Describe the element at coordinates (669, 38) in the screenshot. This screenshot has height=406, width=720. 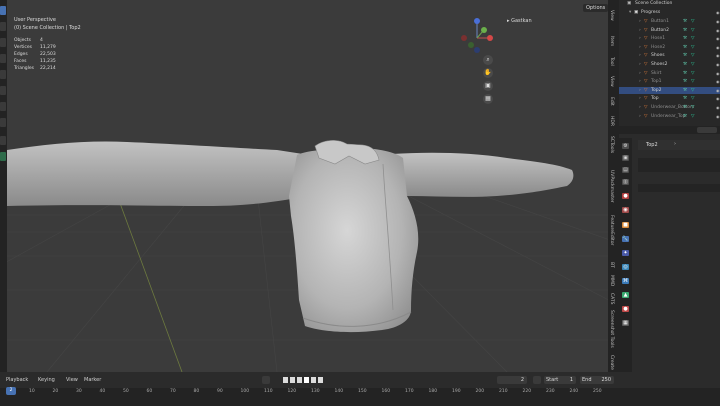
I see `outliner-item: › ▽ Hose1 ⚒ ▽ ◉` at that location.